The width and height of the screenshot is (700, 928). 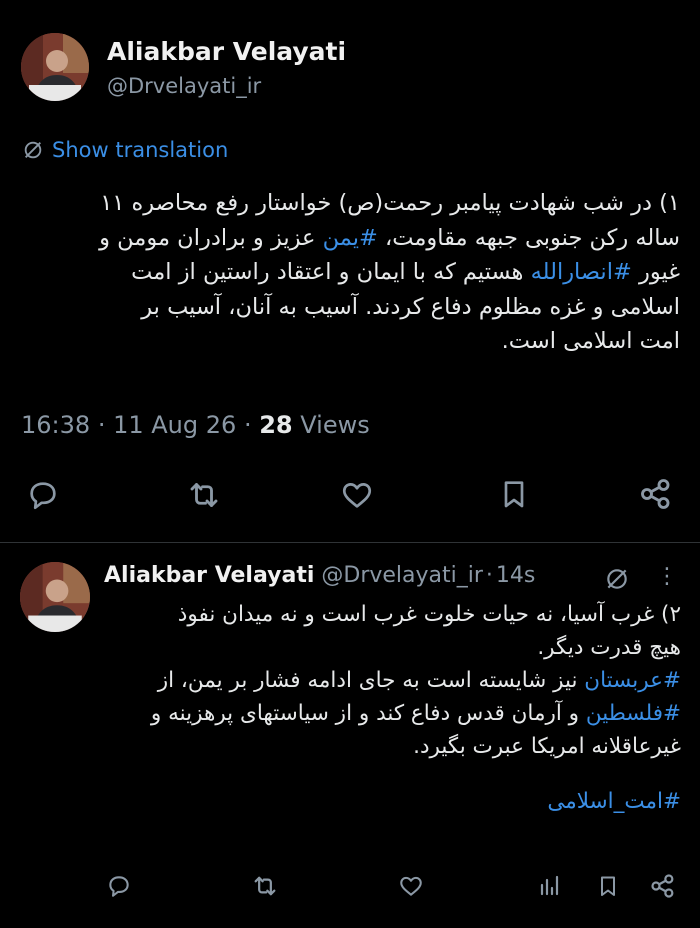 I want to click on text-segment: غیور, so click(x=655, y=272).